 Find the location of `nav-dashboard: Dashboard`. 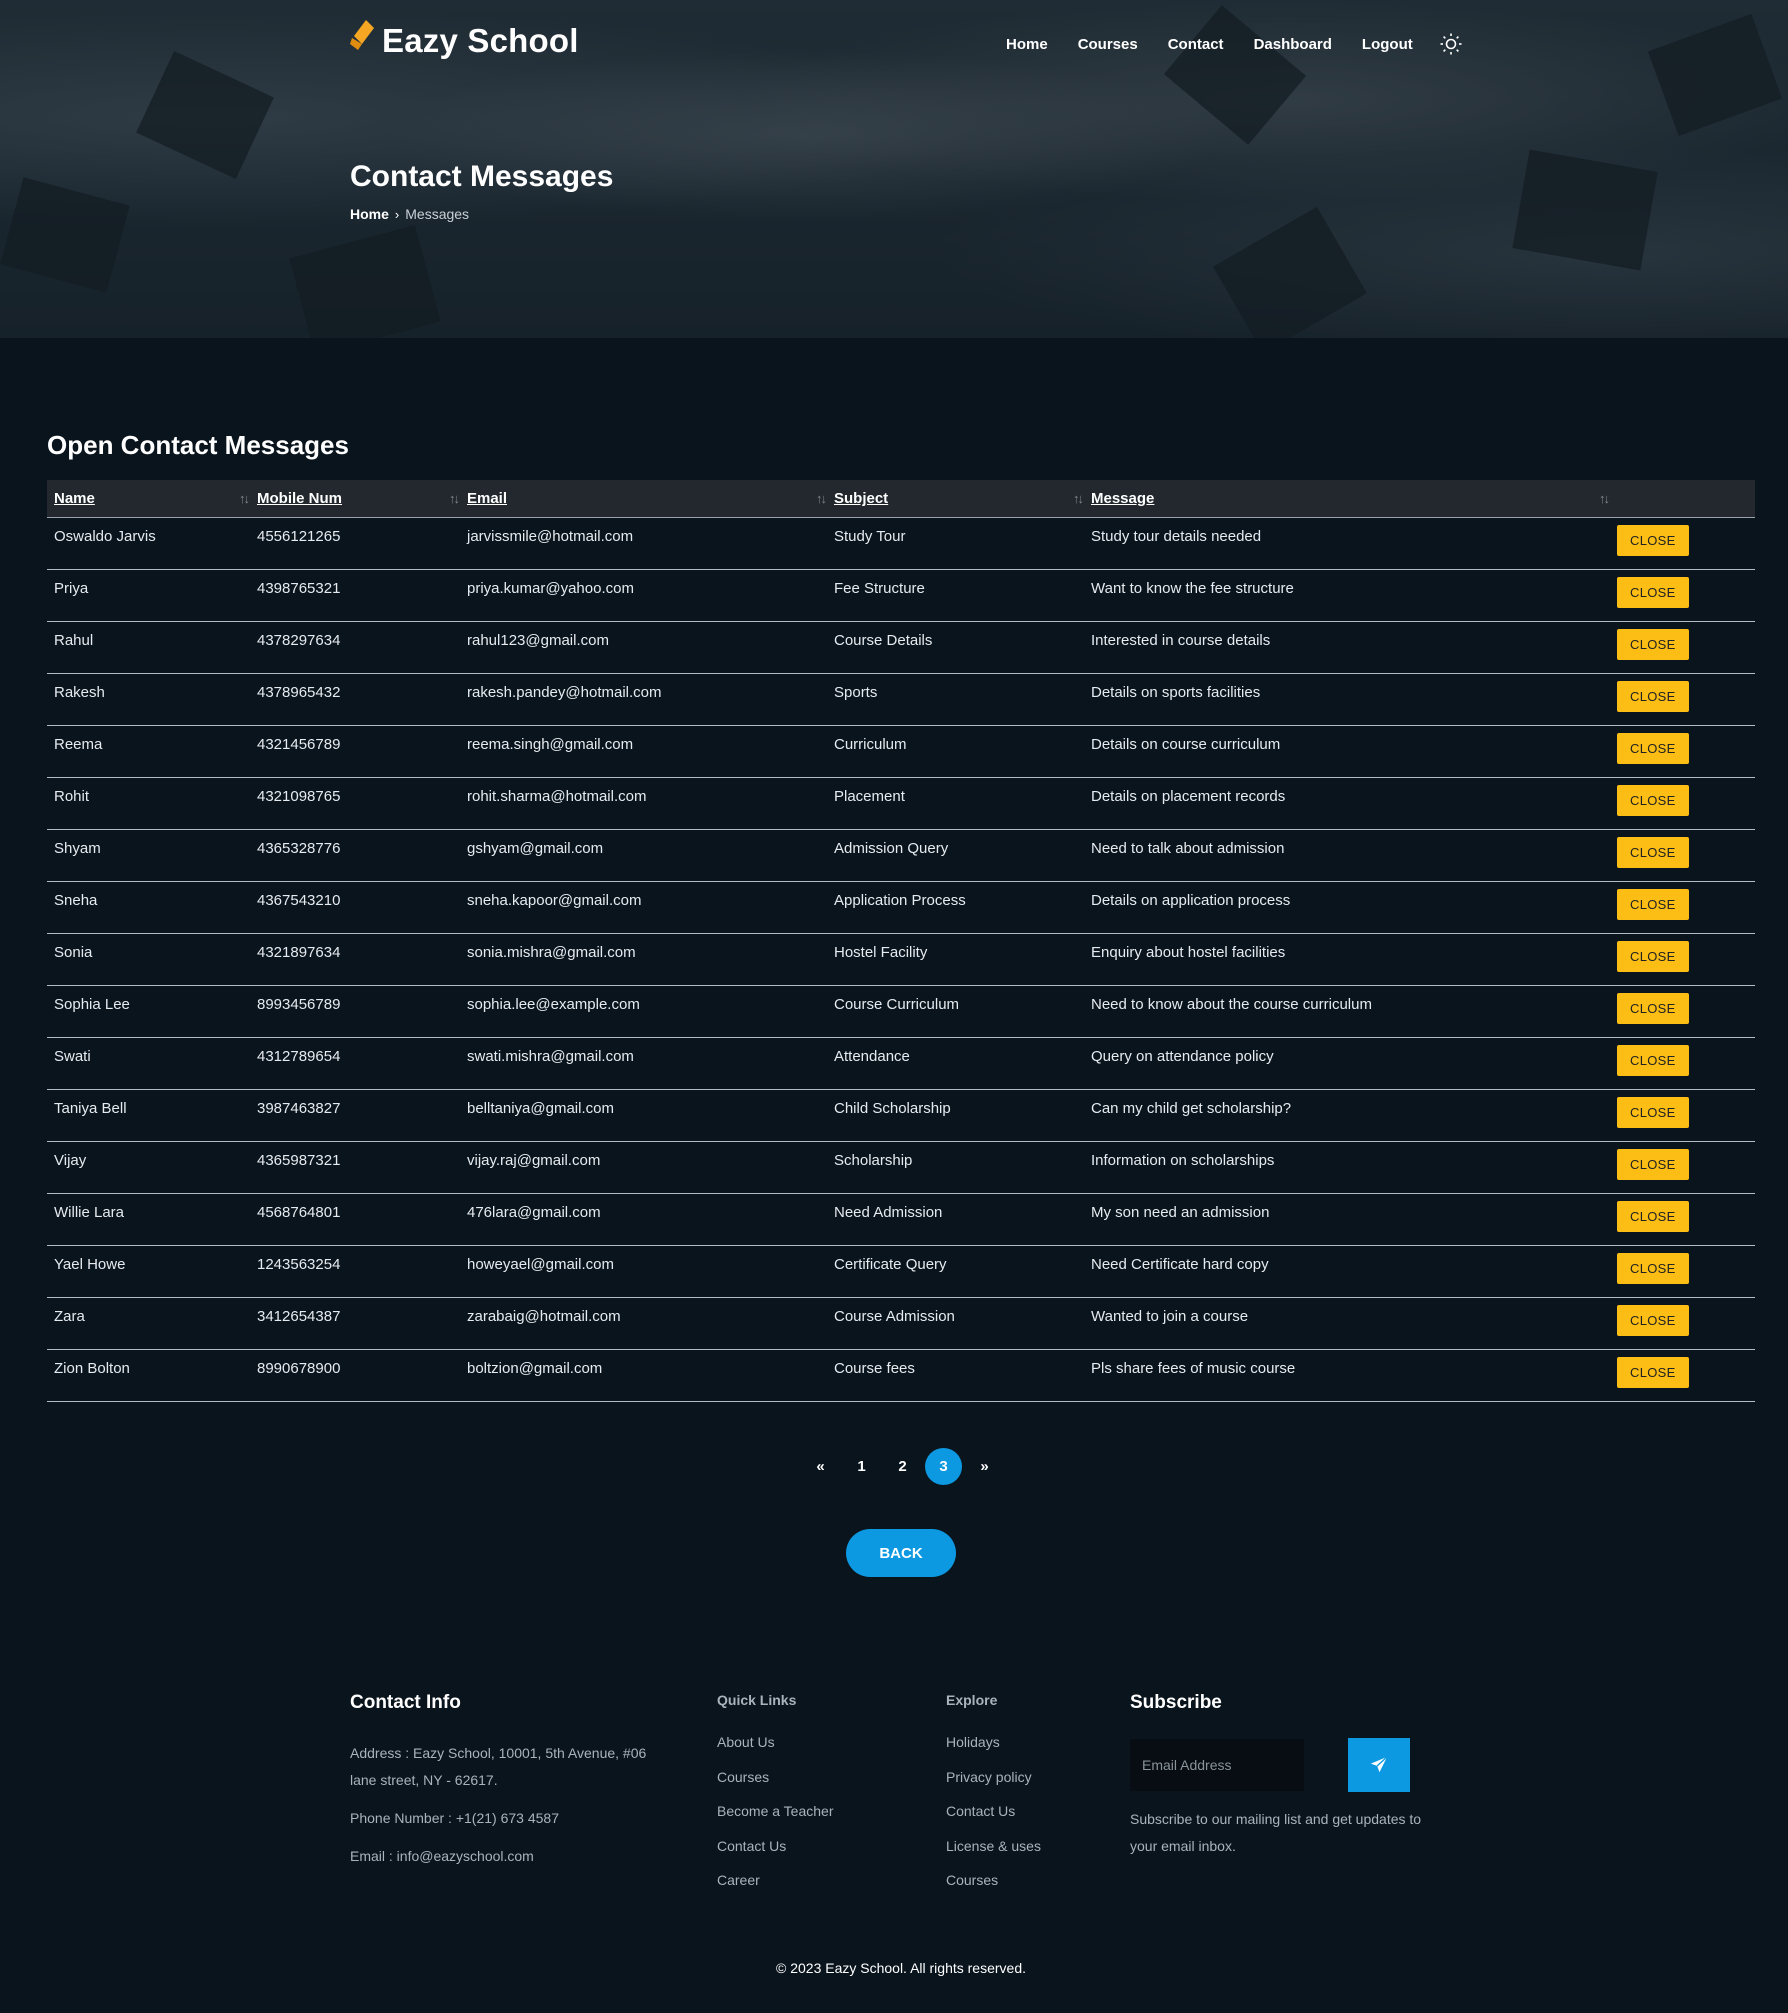

nav-dashboard: Dashboard is located at coordinates (1293, 44).